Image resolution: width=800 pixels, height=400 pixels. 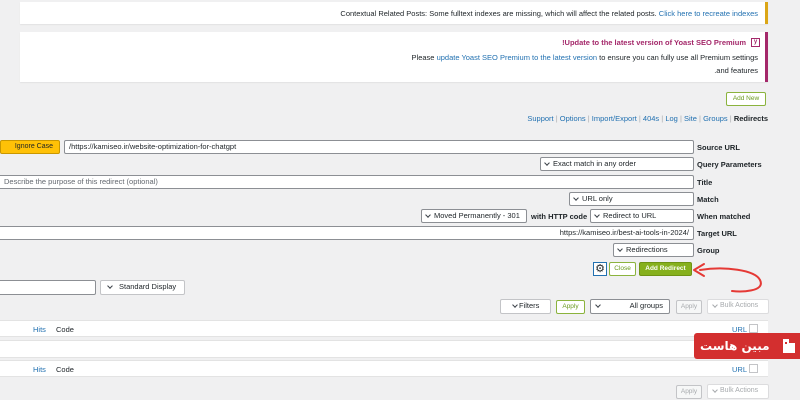 I want to click on match-value: URL only, so click(x=597, y=198).